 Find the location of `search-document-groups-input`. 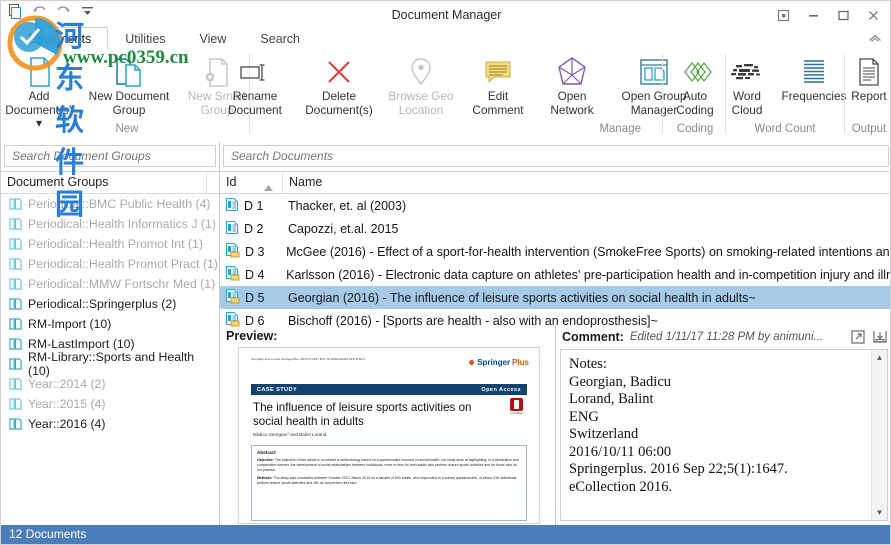

search-document-groups-input is located at coordinates (110, 156).